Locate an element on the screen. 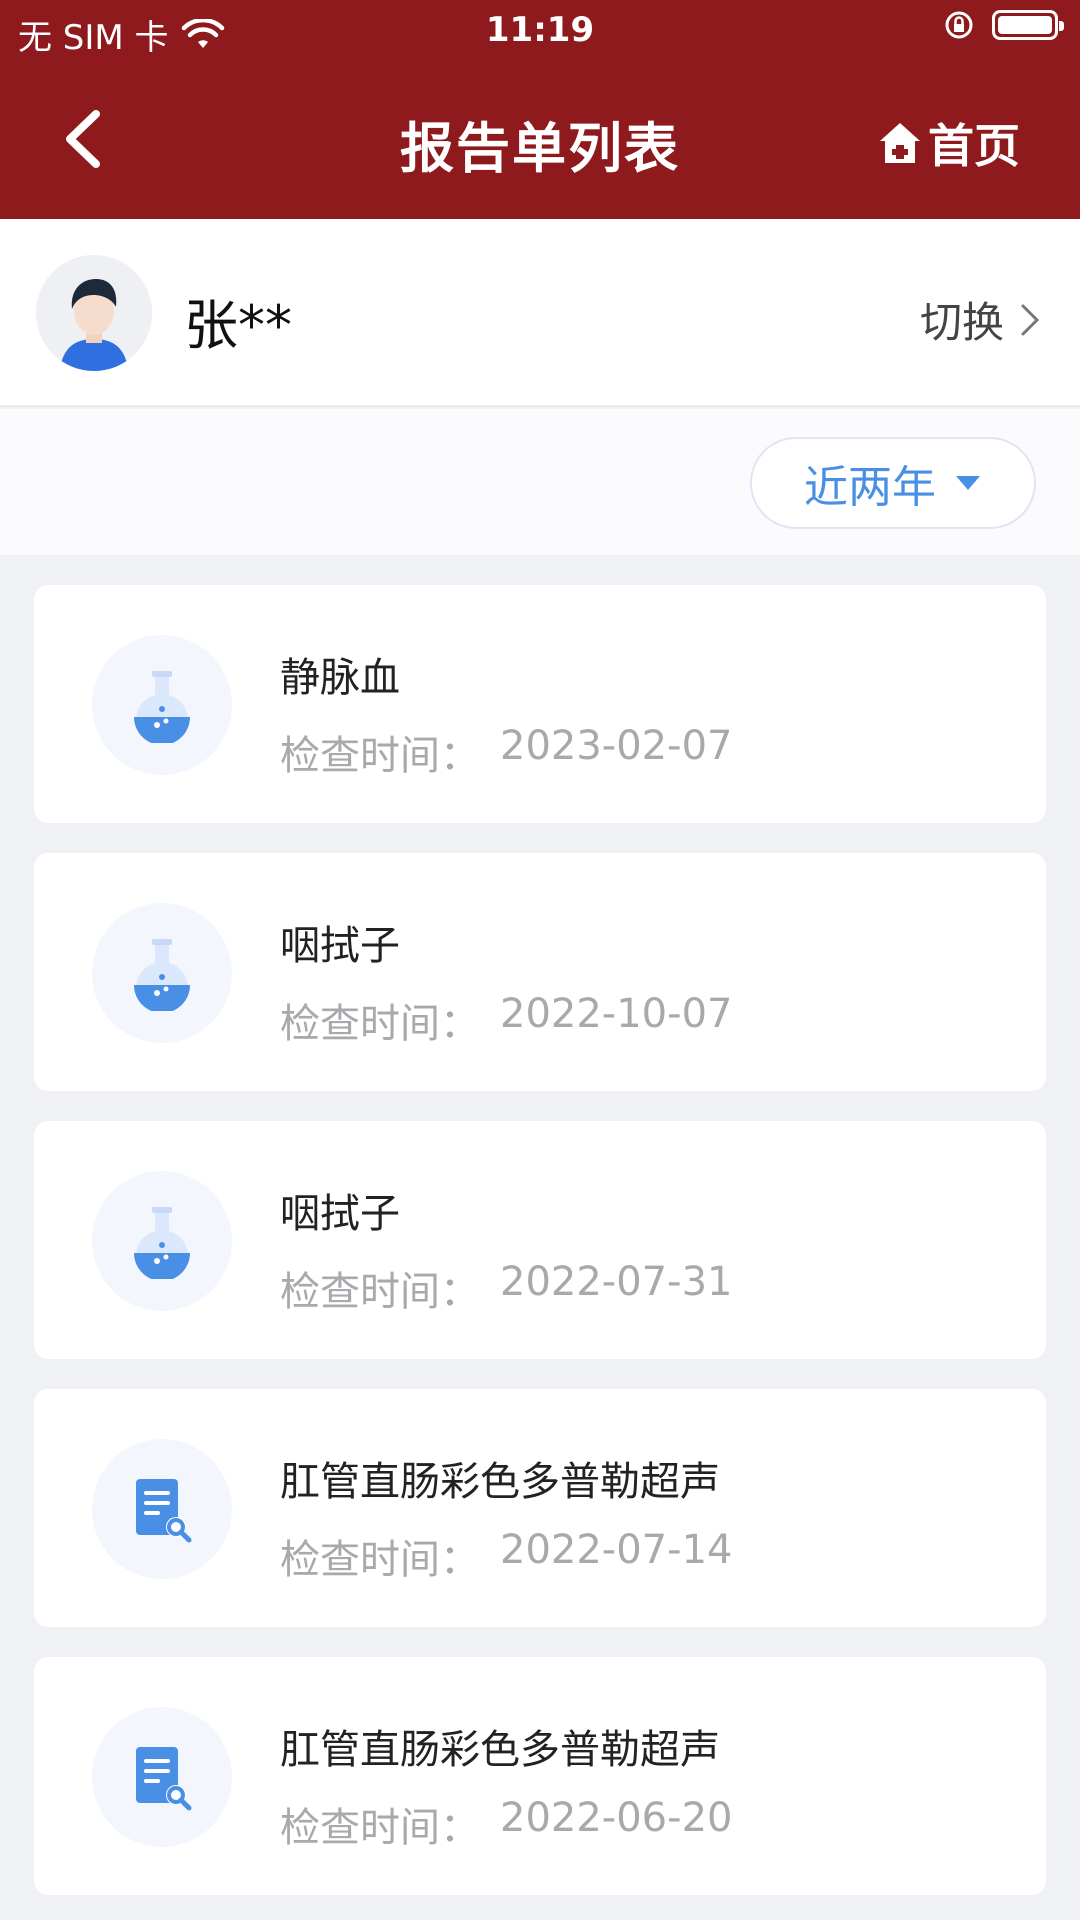 This screenshot has height=1920, width=1080. report-name: 静脉血 is located at coordinates (340, 678).